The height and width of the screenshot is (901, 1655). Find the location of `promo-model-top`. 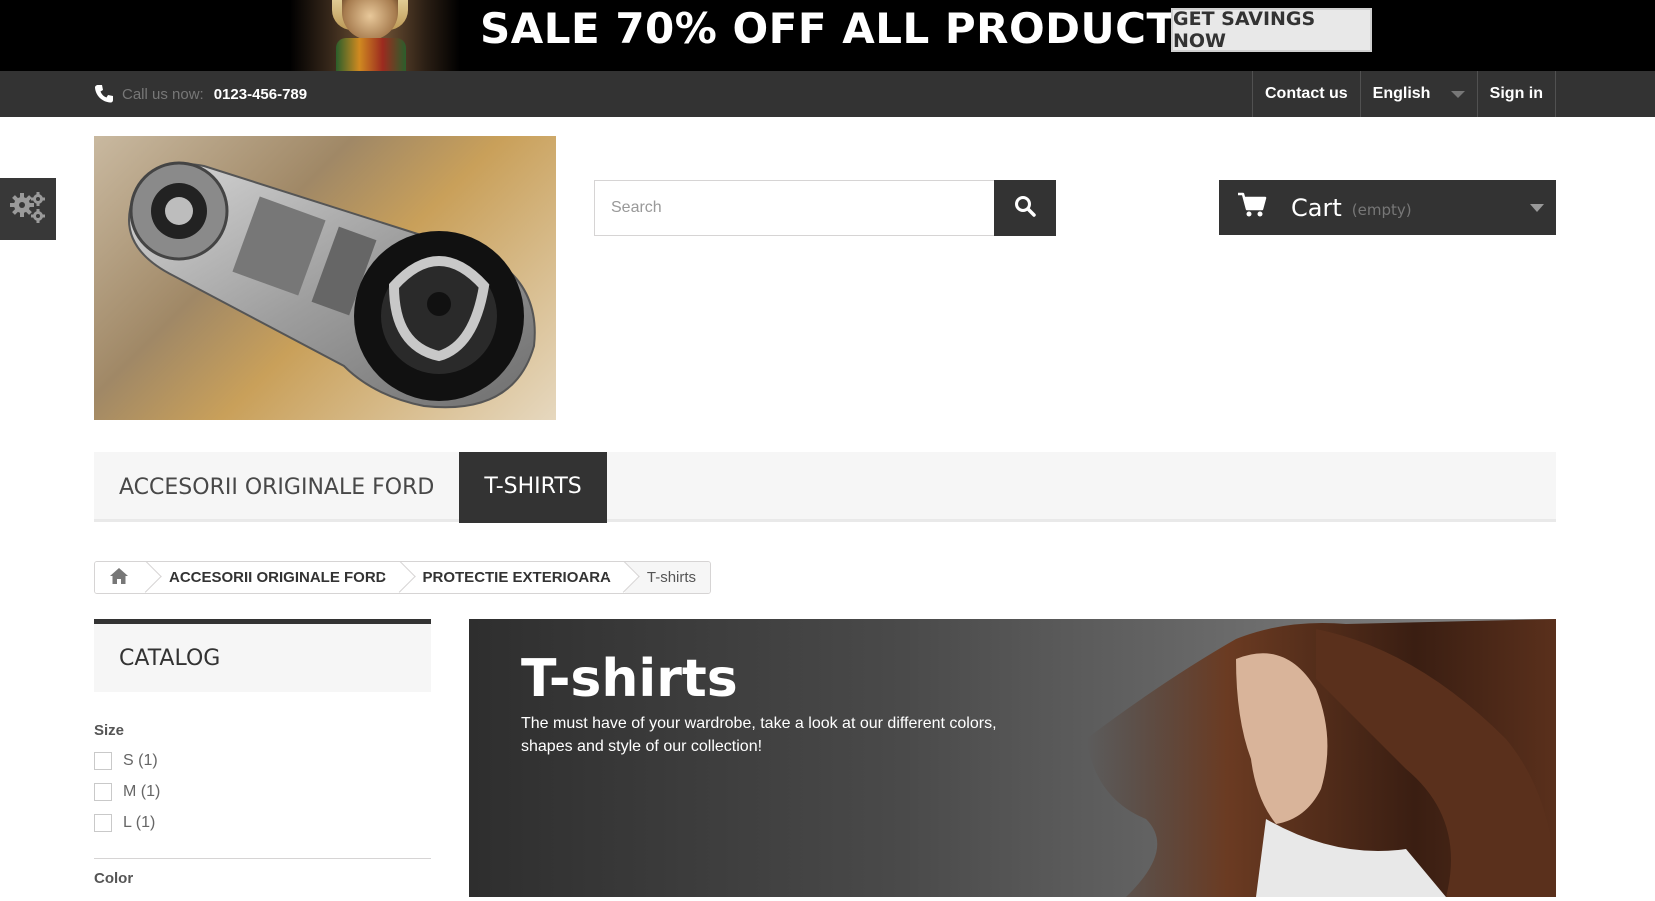

promo-model-top is located at coordinates (371, 54).